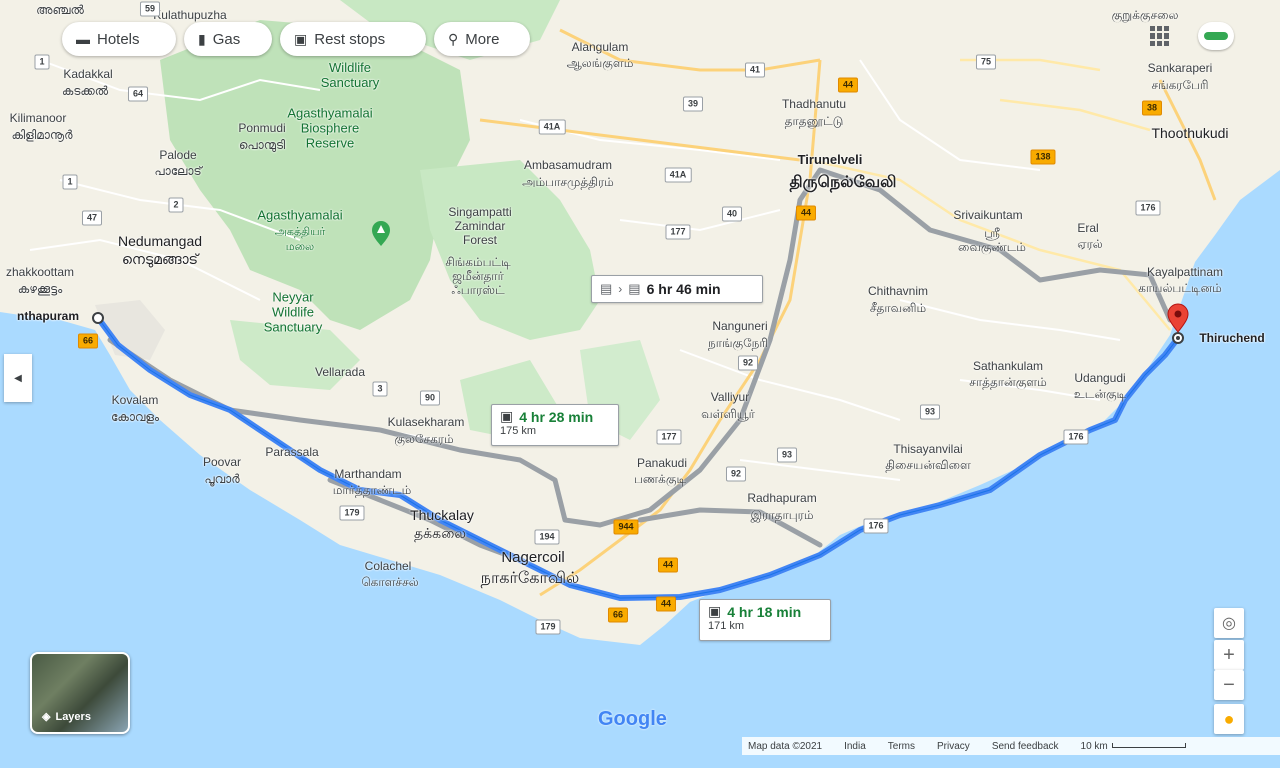 This screenshot has width=1280, height=768. I want to click on place-label: Valliyur, so click(730, 397).